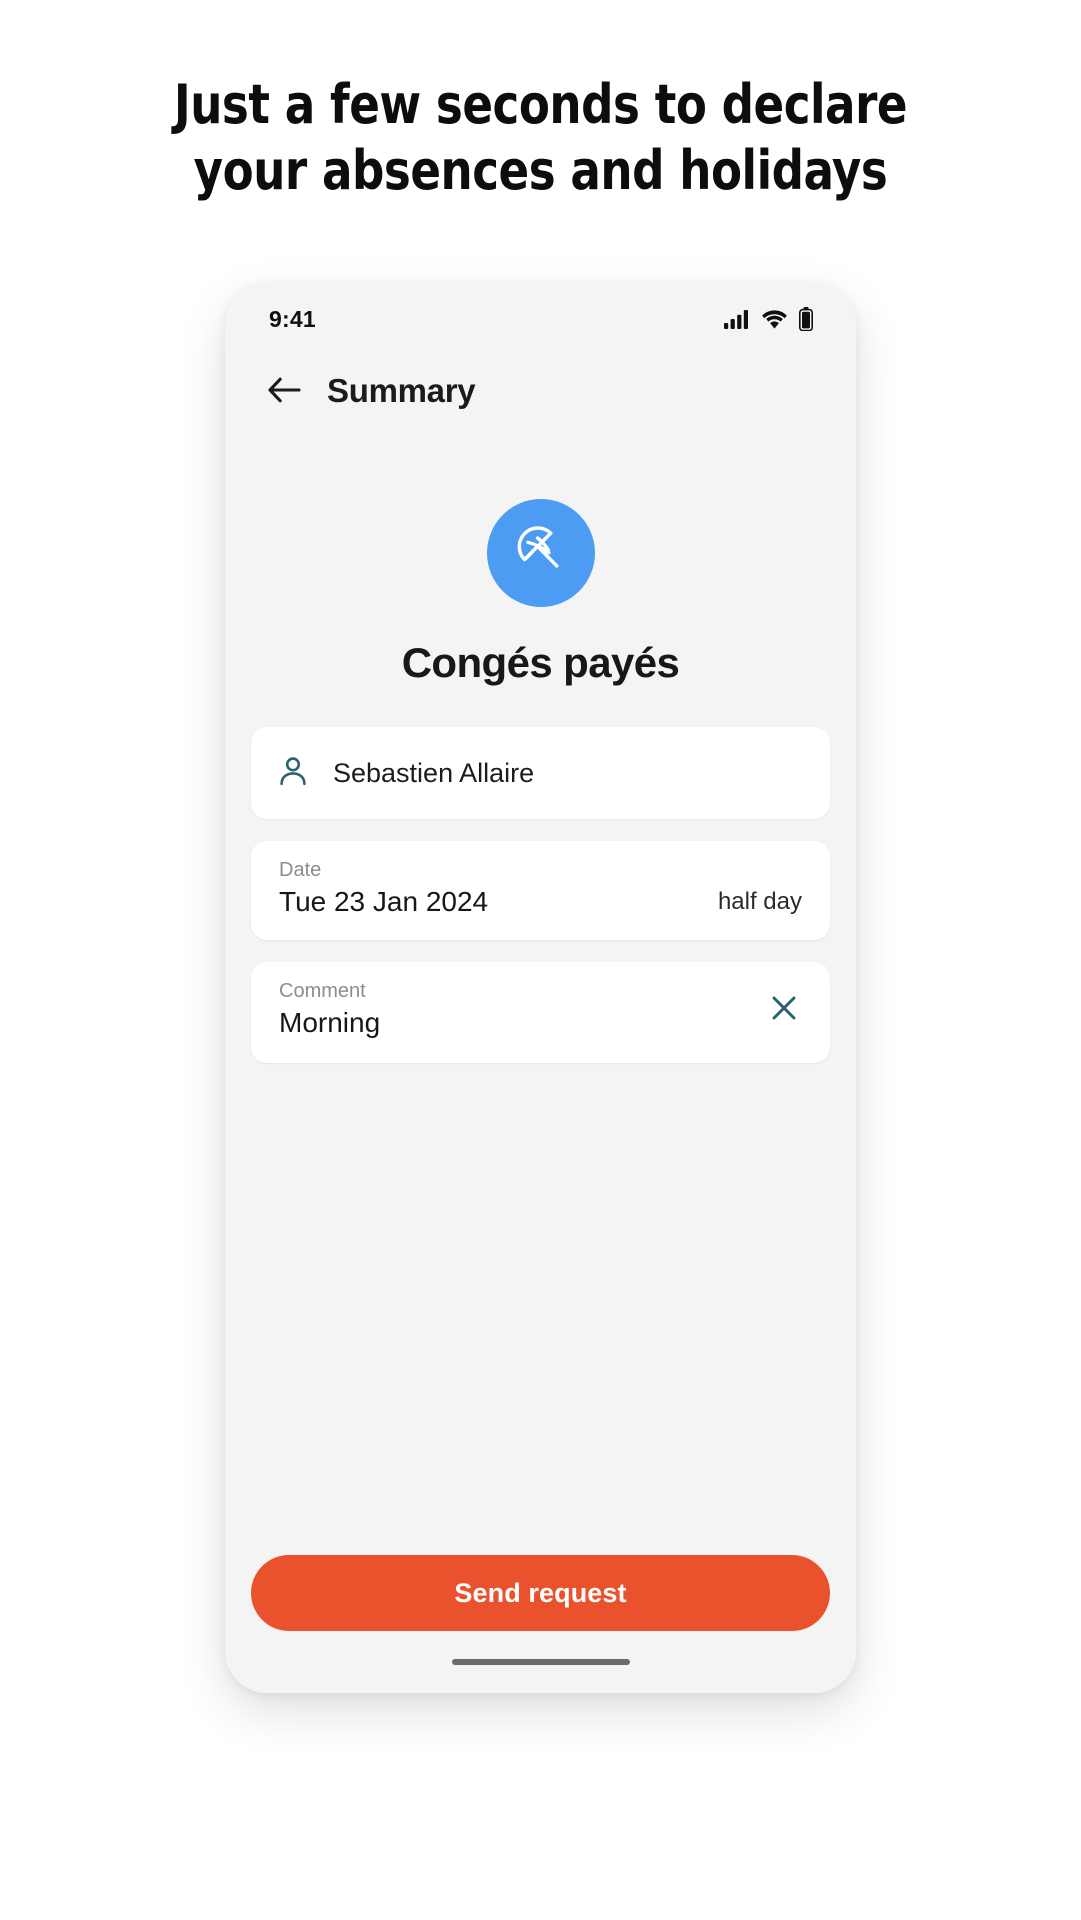 This screenshot has height=1920, width=1081. Describe the element at coordinates (540, 314) in the screenshot. I see `status-bar: 9:41` at that location.